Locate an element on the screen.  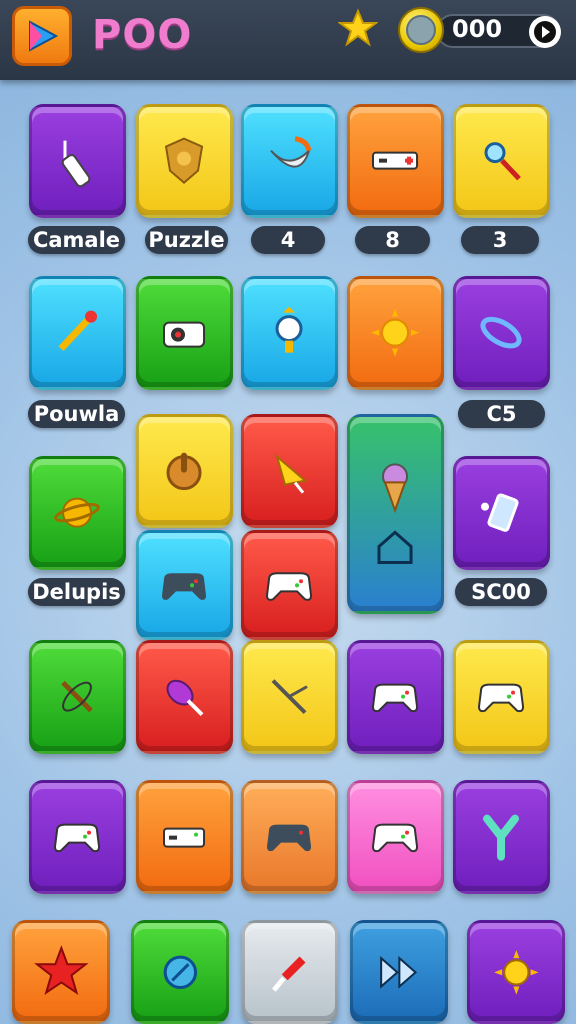
coin-value: 000 is located at coordinates (477, 29).